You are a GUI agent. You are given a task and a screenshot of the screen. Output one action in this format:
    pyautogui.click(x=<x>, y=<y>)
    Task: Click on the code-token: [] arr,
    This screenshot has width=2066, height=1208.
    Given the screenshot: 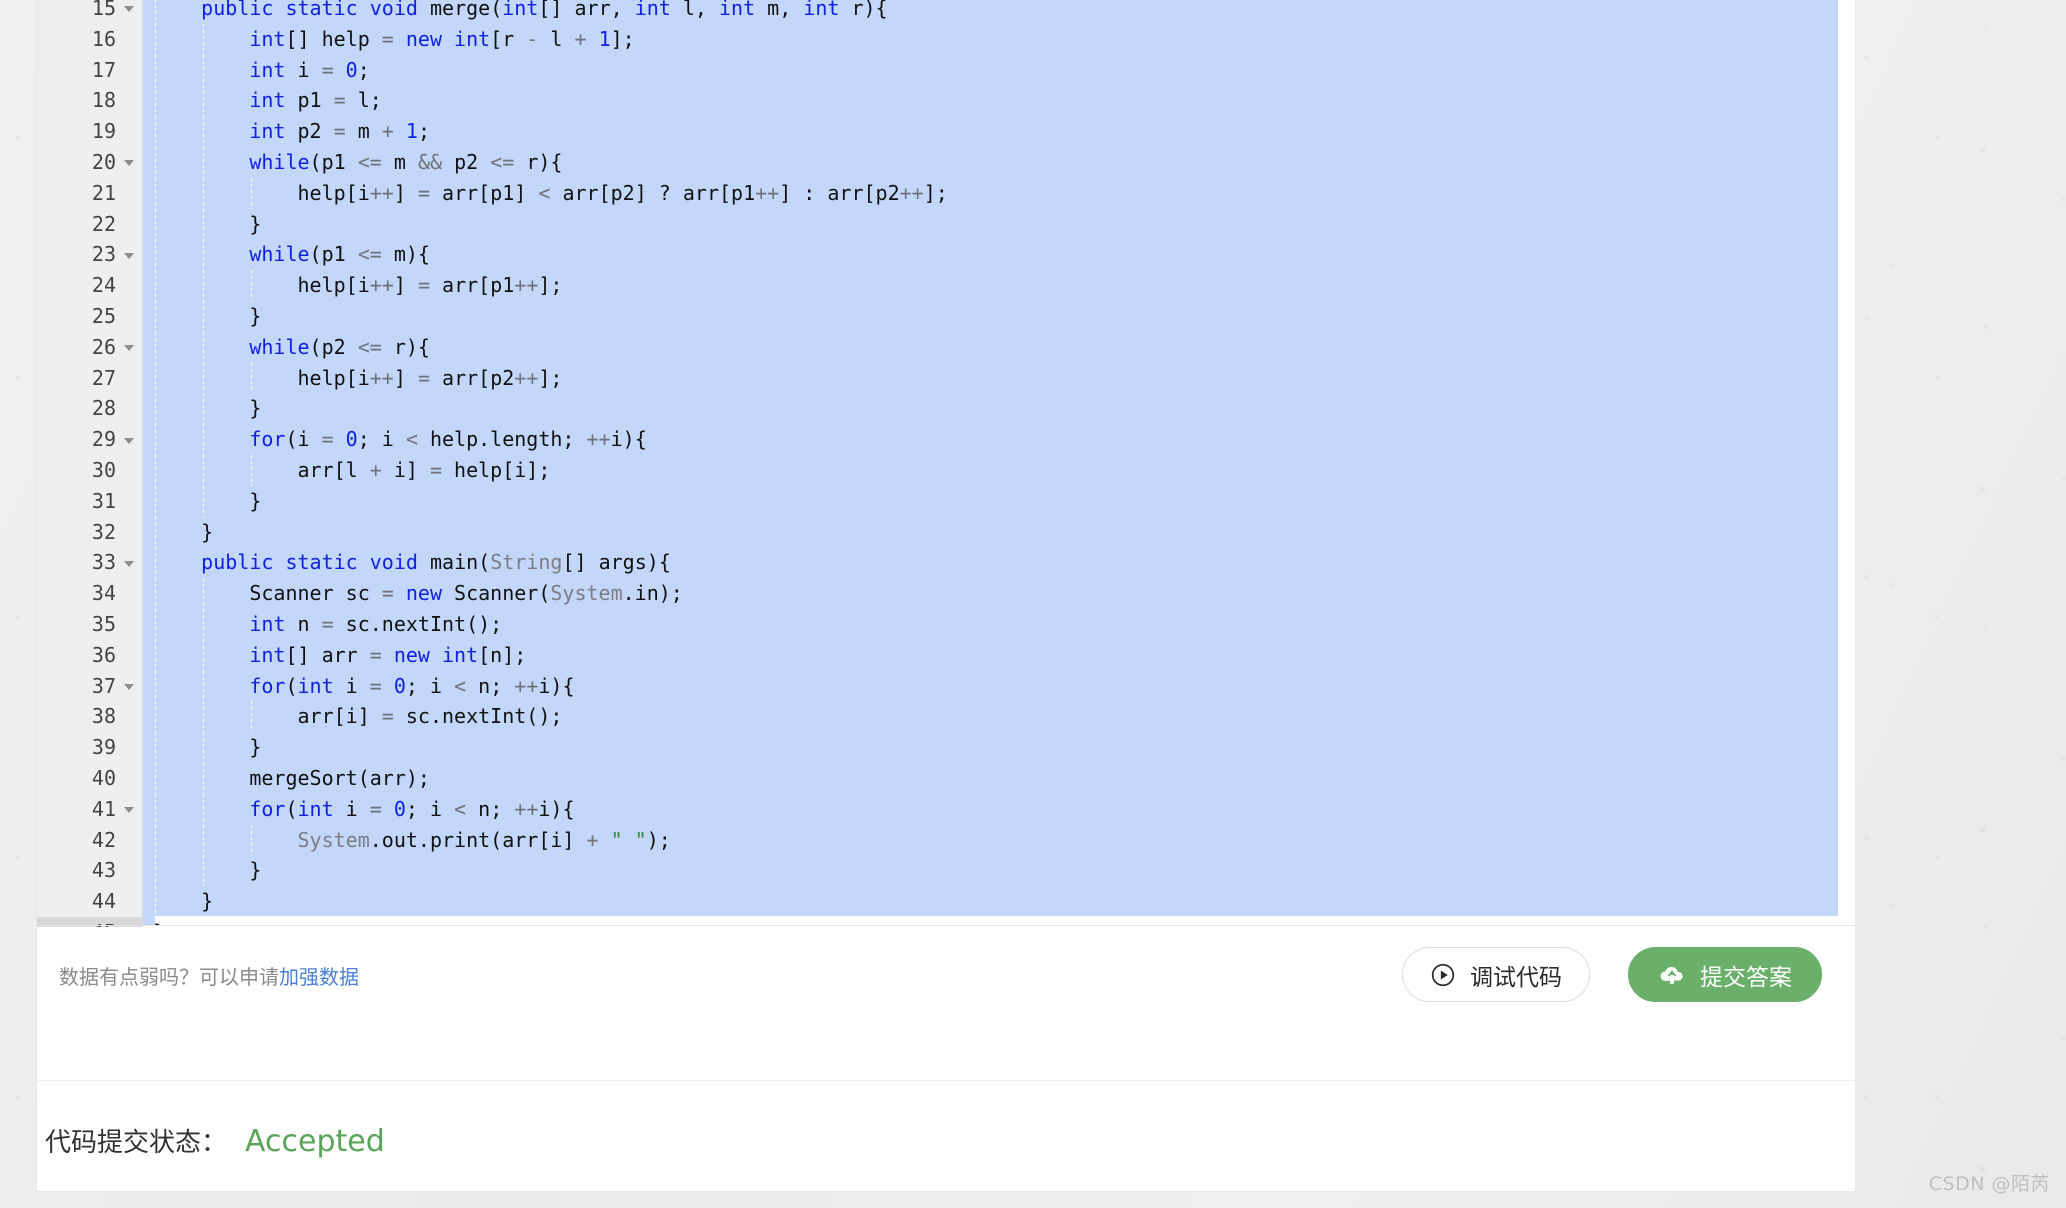 What is the action you would take?
    pyautogui.click(x=586, y=10)
    